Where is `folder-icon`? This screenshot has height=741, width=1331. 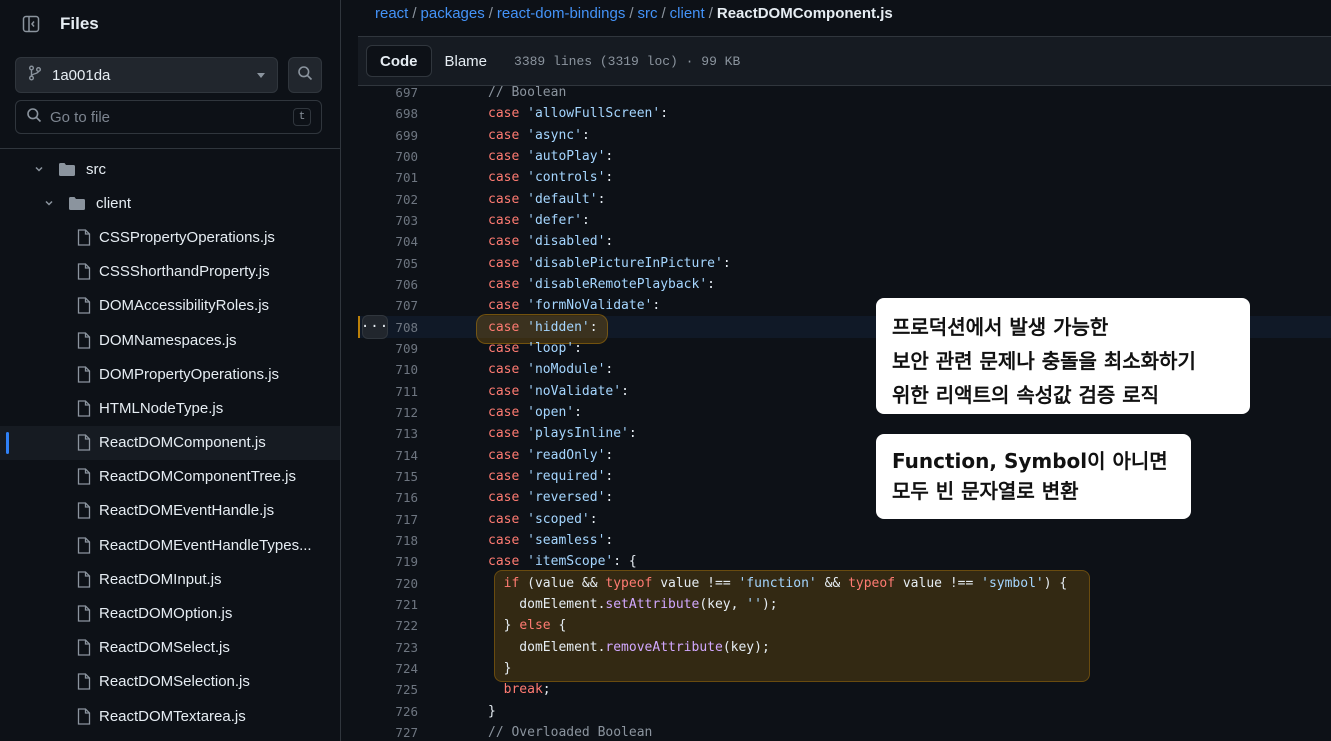 folder-icon is located at coordinates (67, 169).